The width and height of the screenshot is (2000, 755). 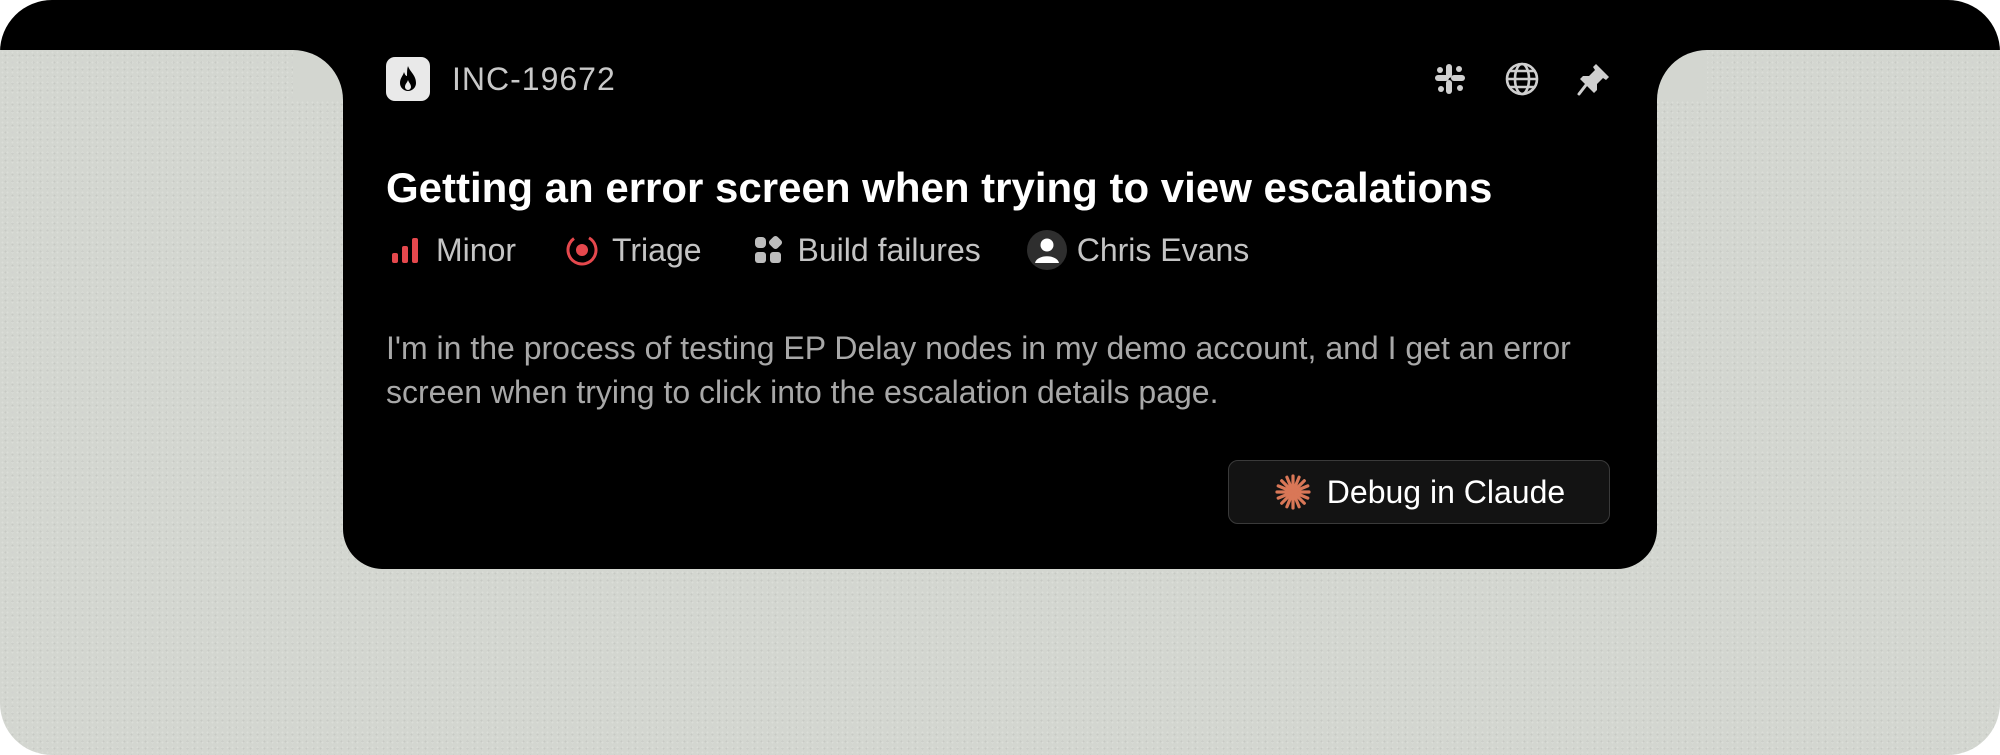 I want to click on status-label: Triage, so click(x=657, y=249).